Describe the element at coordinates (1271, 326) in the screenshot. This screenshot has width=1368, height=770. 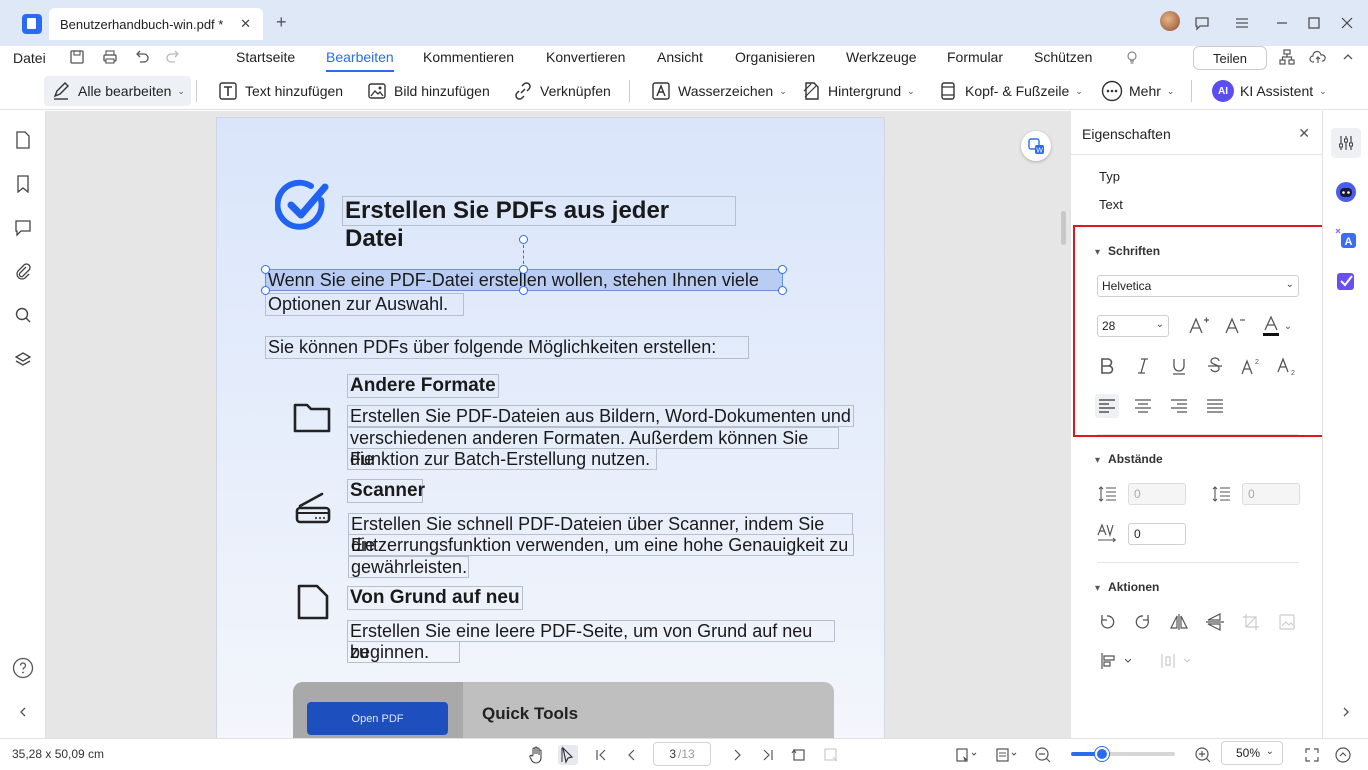
I see `font-color-icon` at that location.